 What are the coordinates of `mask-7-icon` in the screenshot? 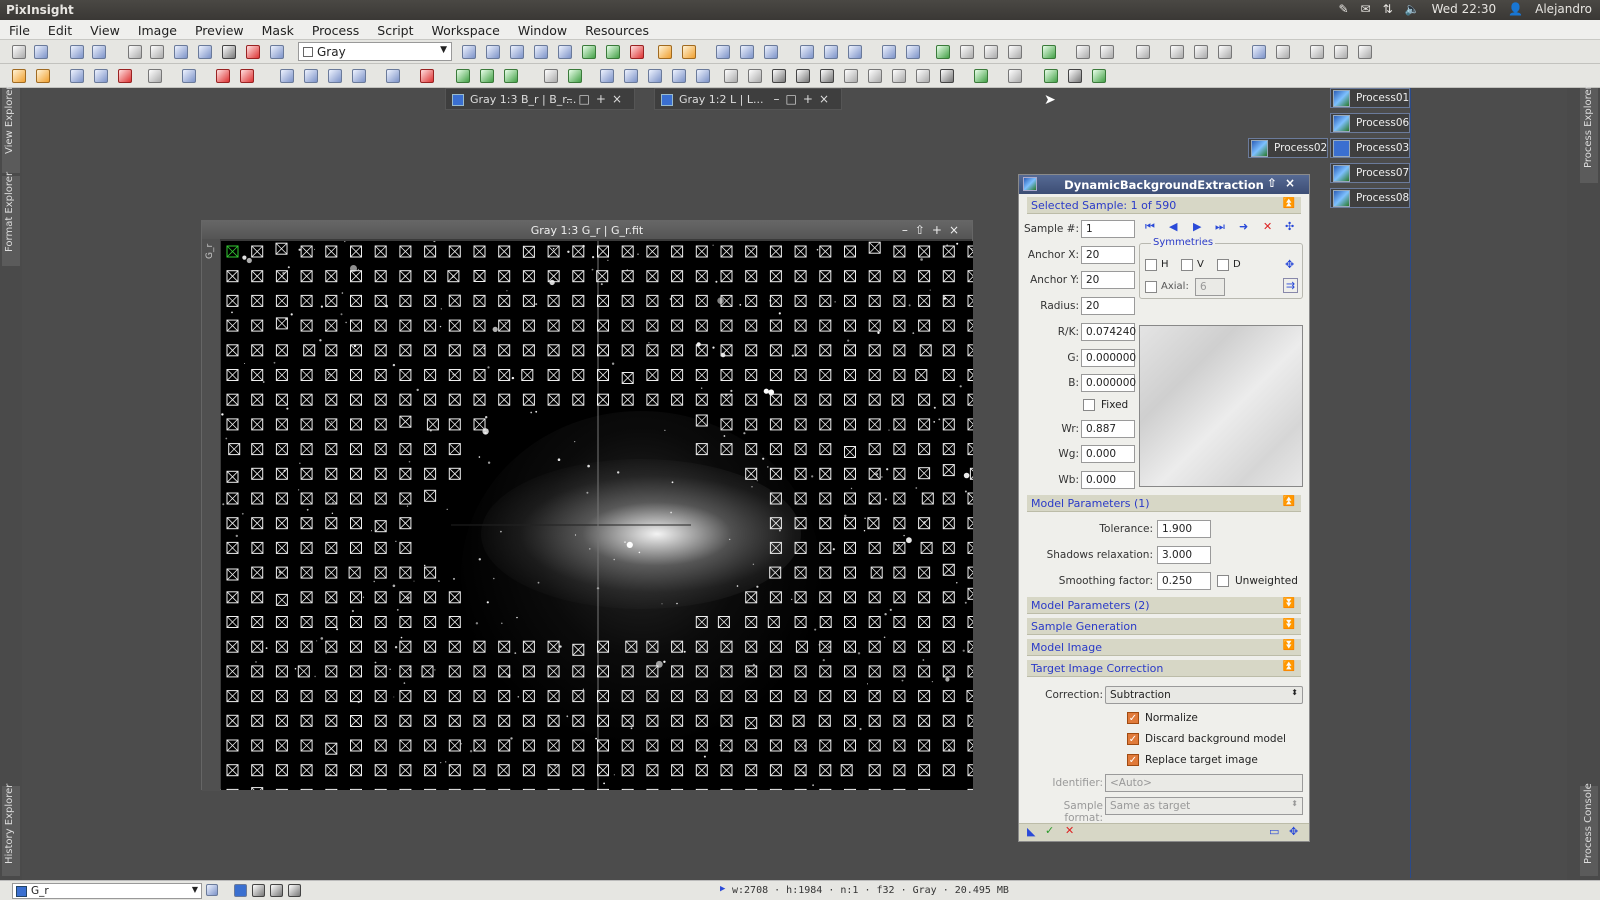 It's located at (923, 76).